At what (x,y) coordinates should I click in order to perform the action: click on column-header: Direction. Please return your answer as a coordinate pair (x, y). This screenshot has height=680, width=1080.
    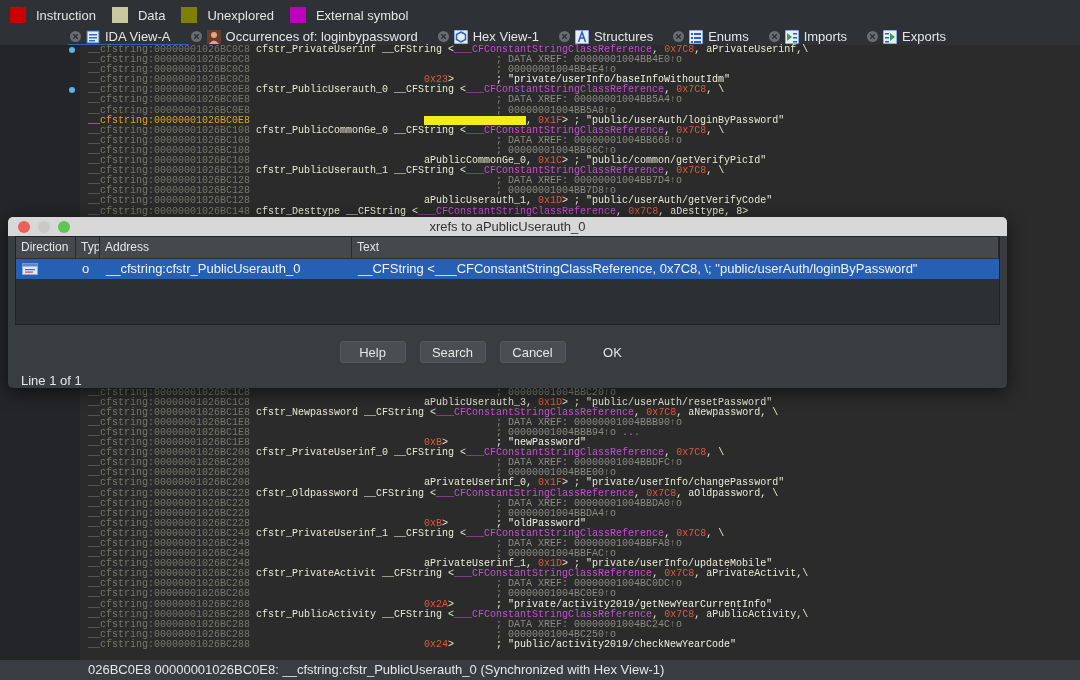
    Looking at the image, I should click on (46, 247).